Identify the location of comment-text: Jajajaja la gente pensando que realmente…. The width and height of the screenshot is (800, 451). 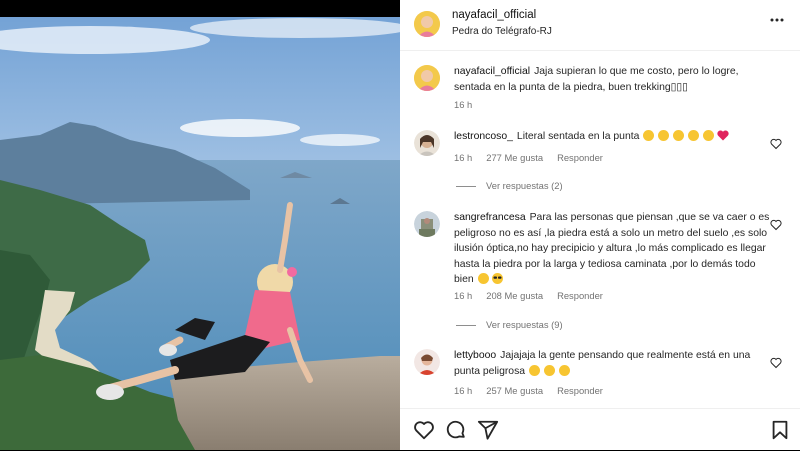
(602, 363).